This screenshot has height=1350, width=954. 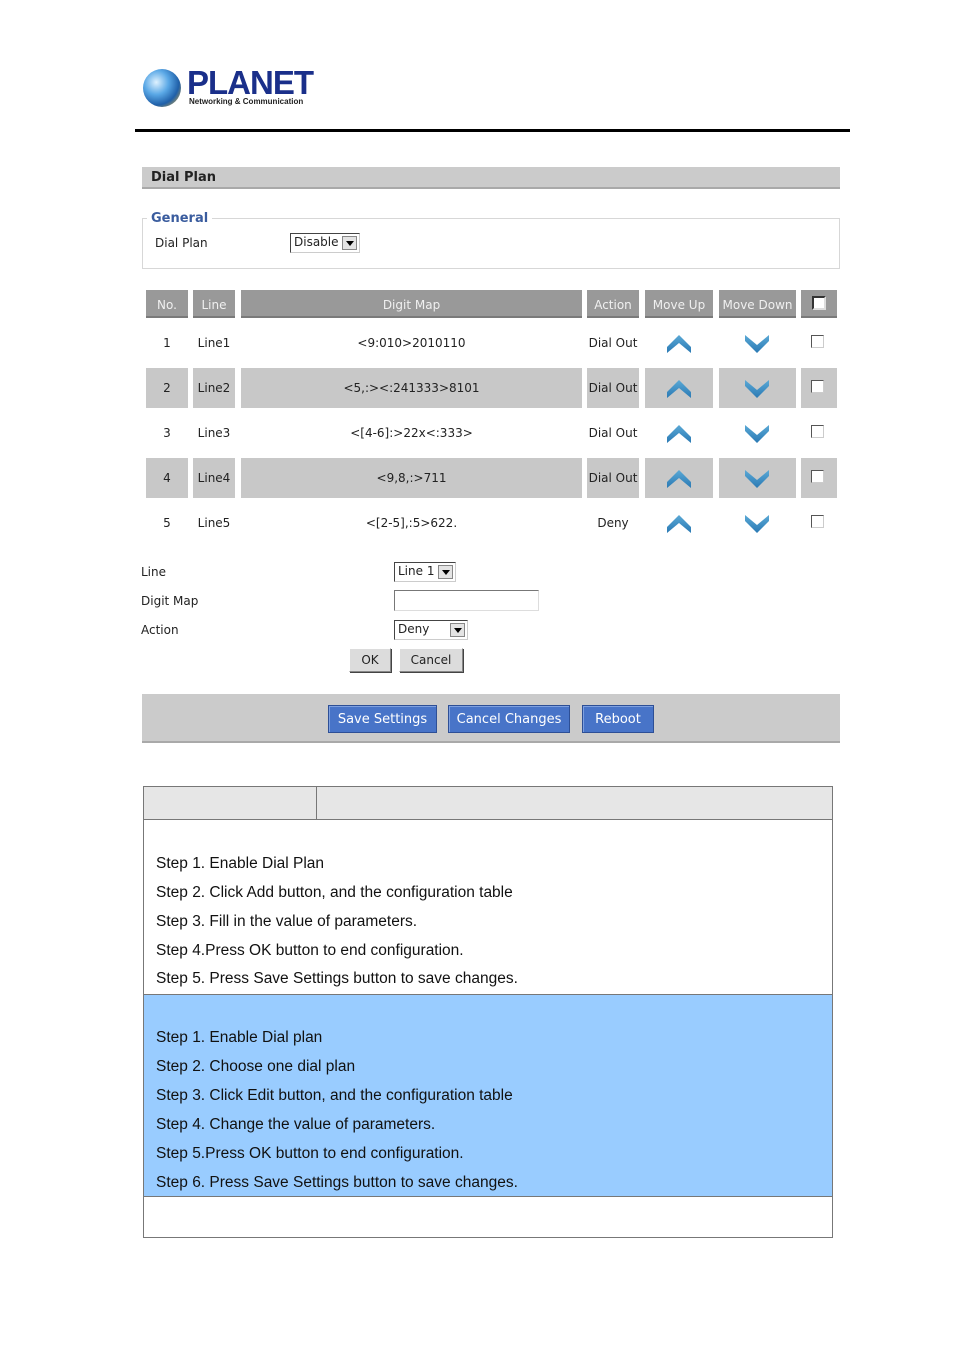 I want to click on dial-plan-select-value: Disable, so click(x=316, y=242).